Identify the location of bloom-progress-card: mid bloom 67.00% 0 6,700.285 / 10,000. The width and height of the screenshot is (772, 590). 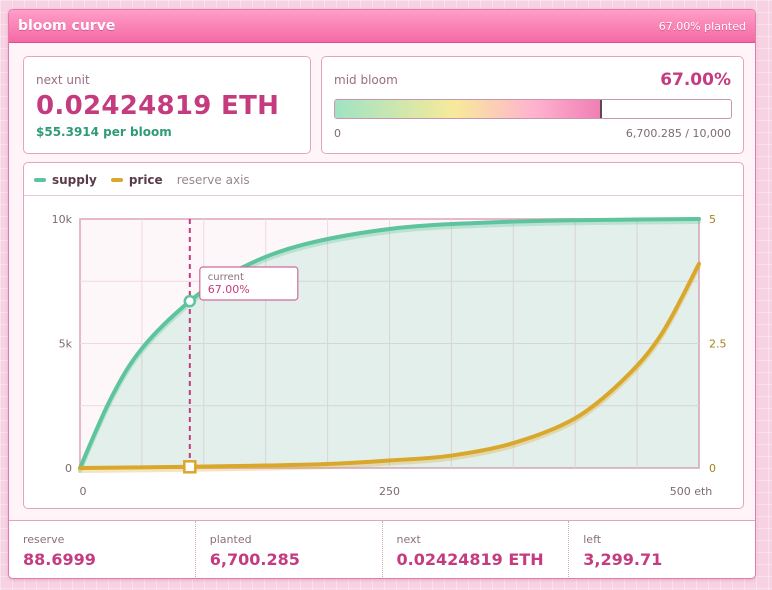
(532, 105).